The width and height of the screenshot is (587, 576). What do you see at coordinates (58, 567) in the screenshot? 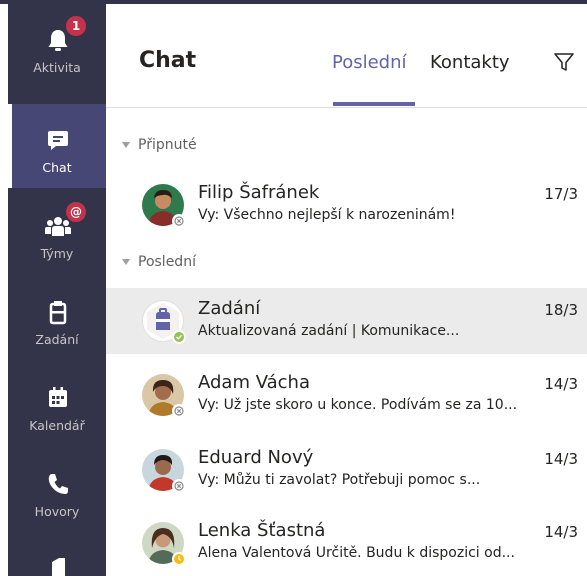
I see `files-icon` at bounding box center [58, 567].